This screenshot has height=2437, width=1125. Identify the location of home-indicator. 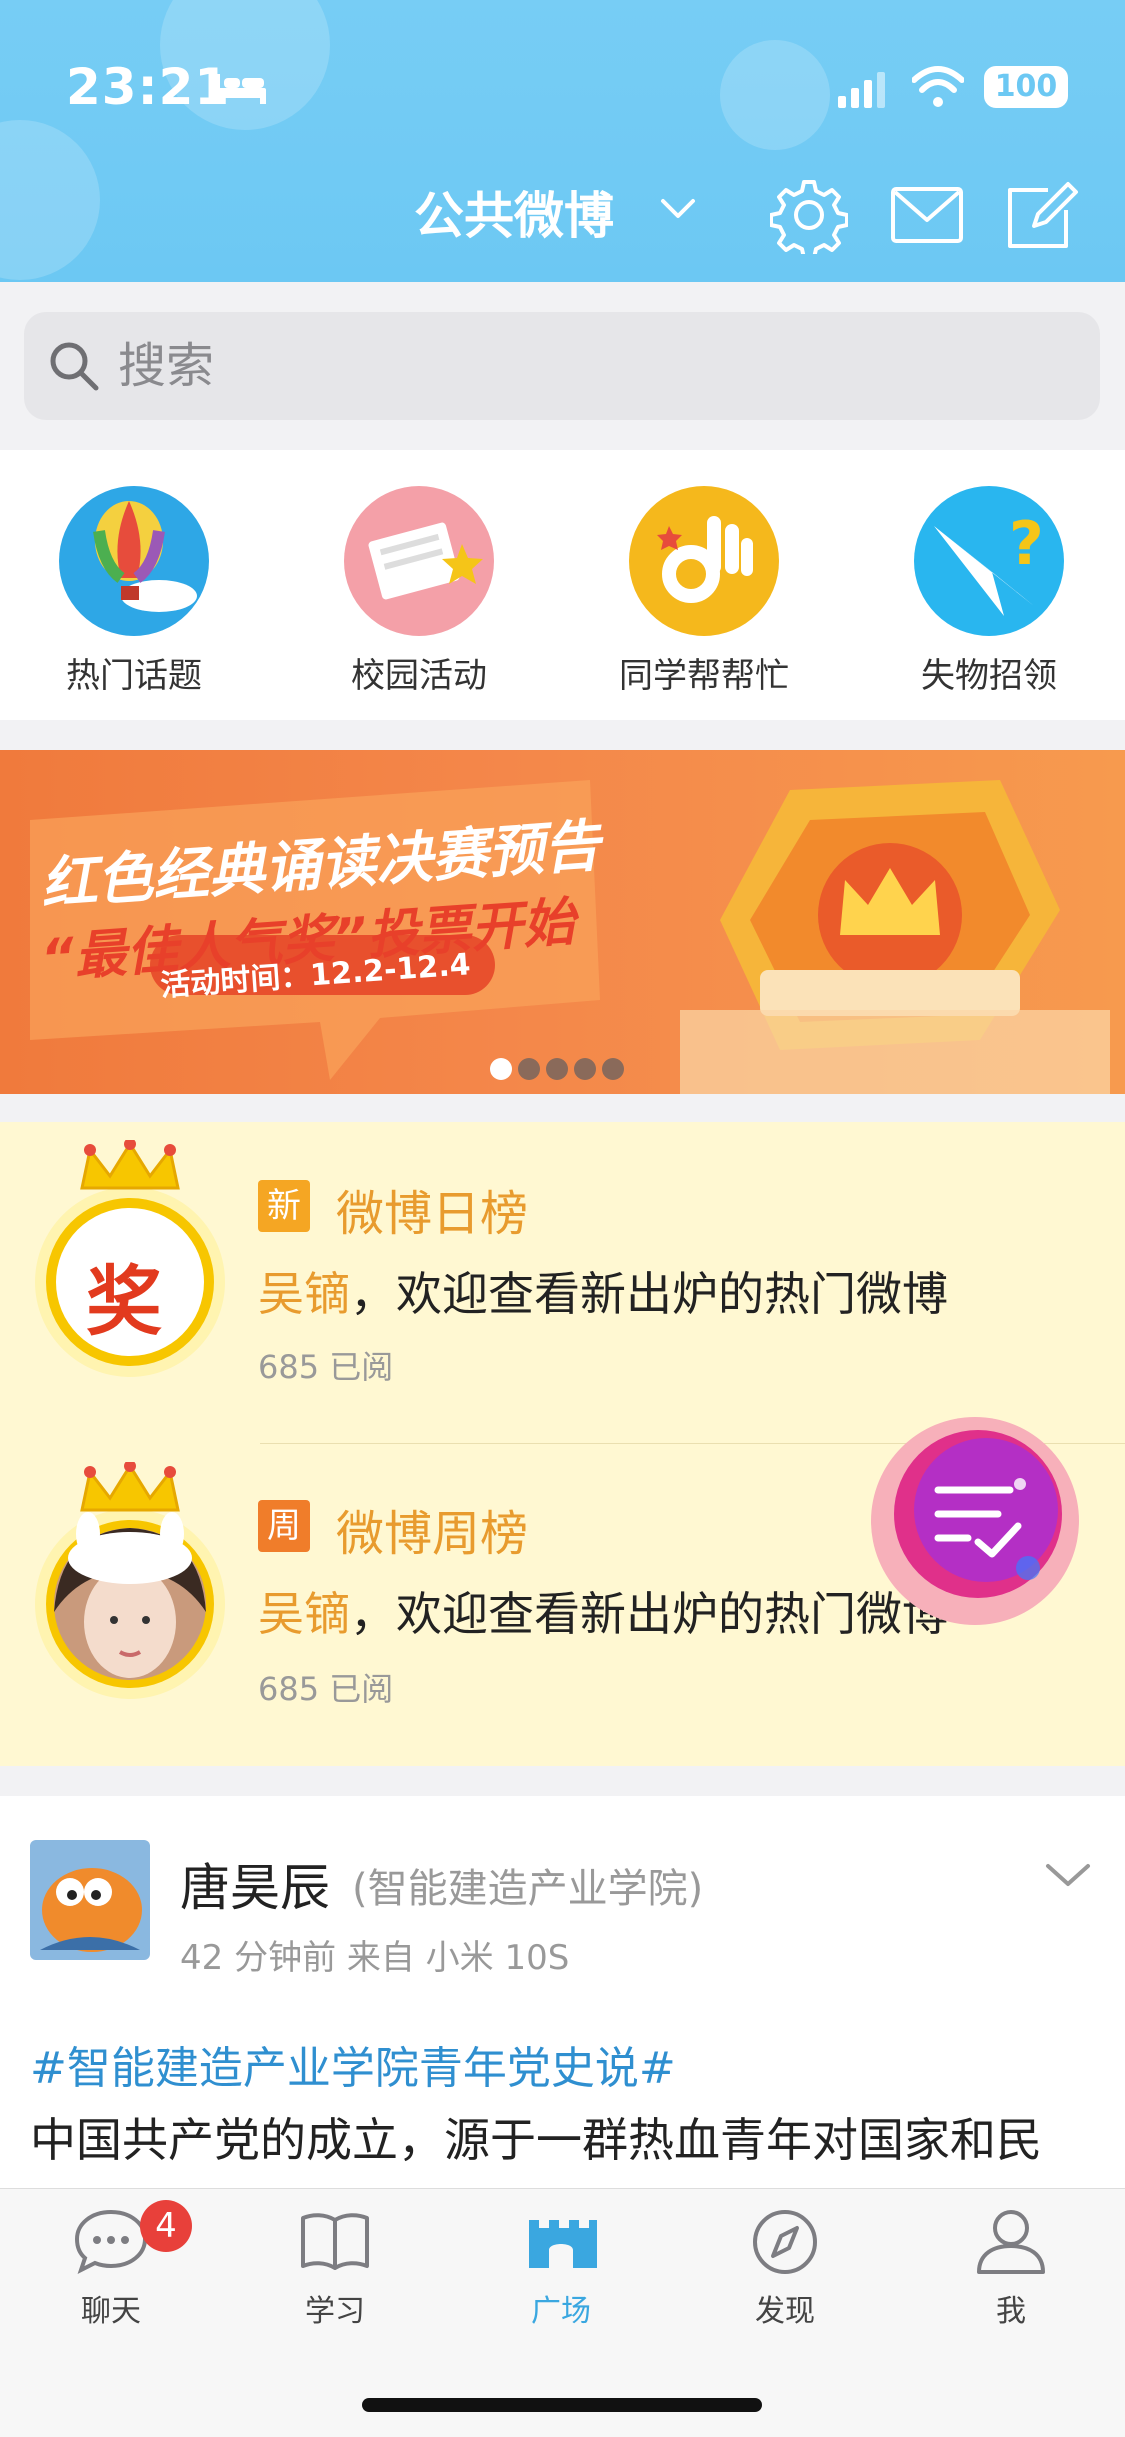
(562, 2405).